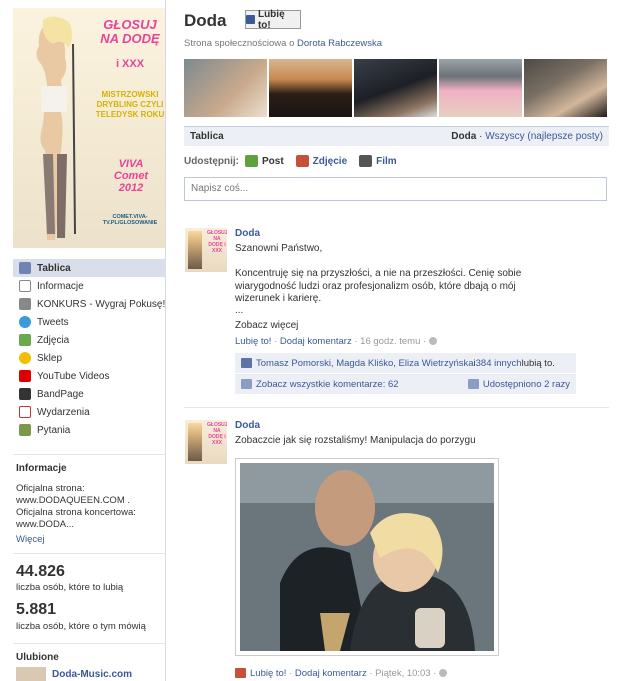 The height and width of the screenshot is (681, 623). I want to click on post-greeting: Szanowni Państwo,, so click(279, 248).